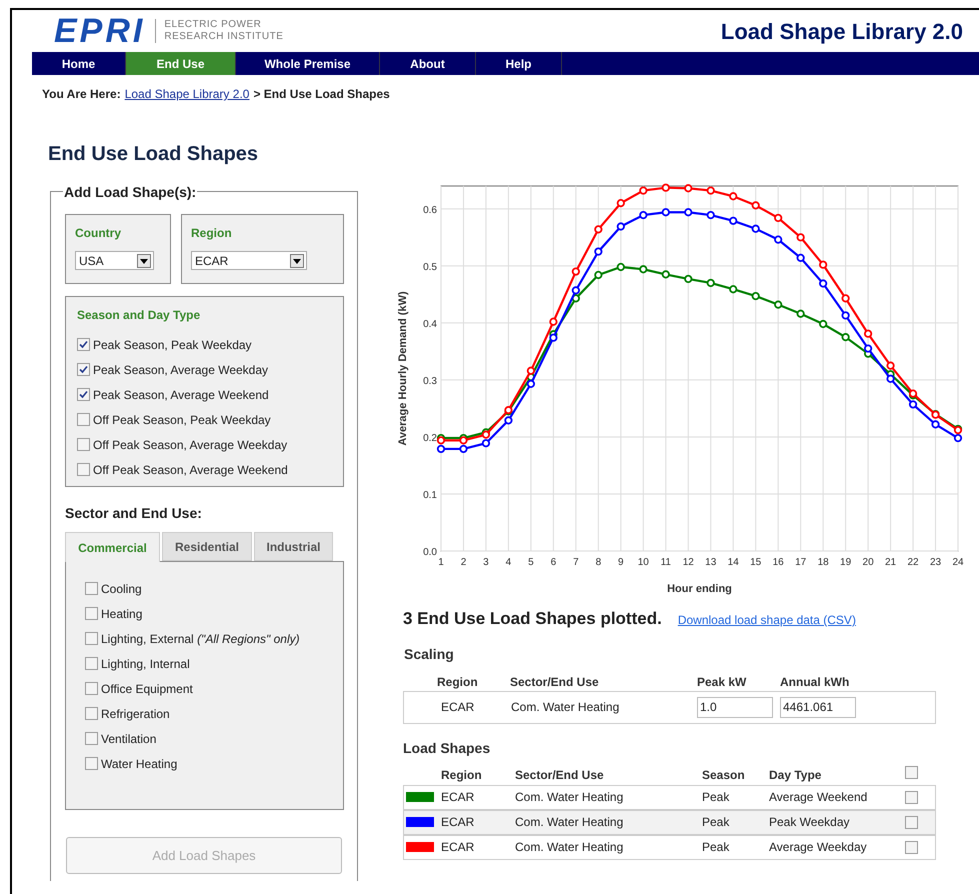 The image size is (979, 894). What do you see at coordinates (114, 260) in the screenshot?
I see `dropdown: USA` at bounding box center [114, 260].